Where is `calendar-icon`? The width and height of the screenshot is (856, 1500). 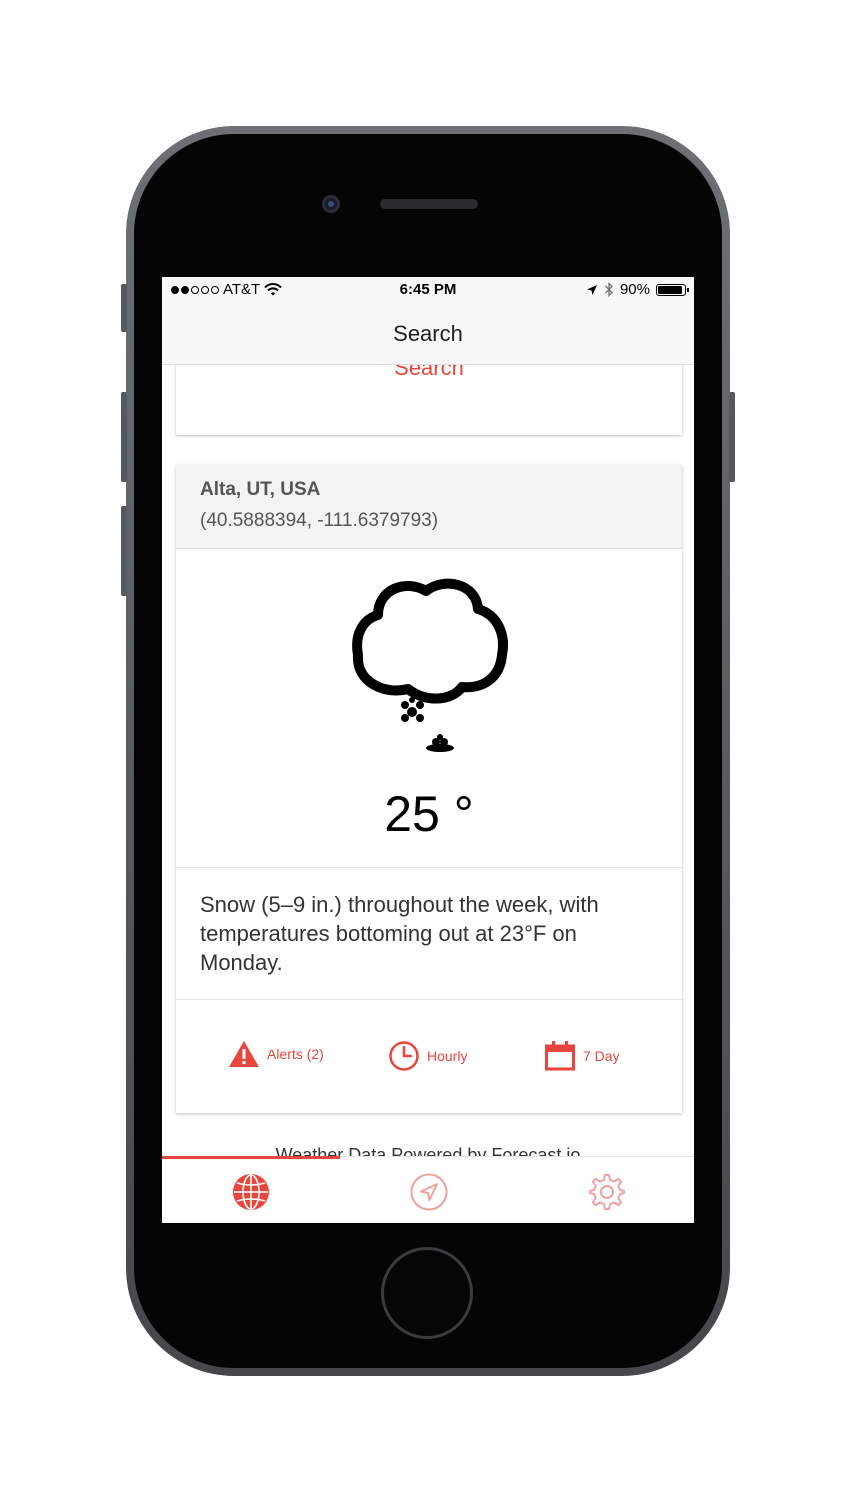 calendar-icon is located at coordinates (560, 1056).